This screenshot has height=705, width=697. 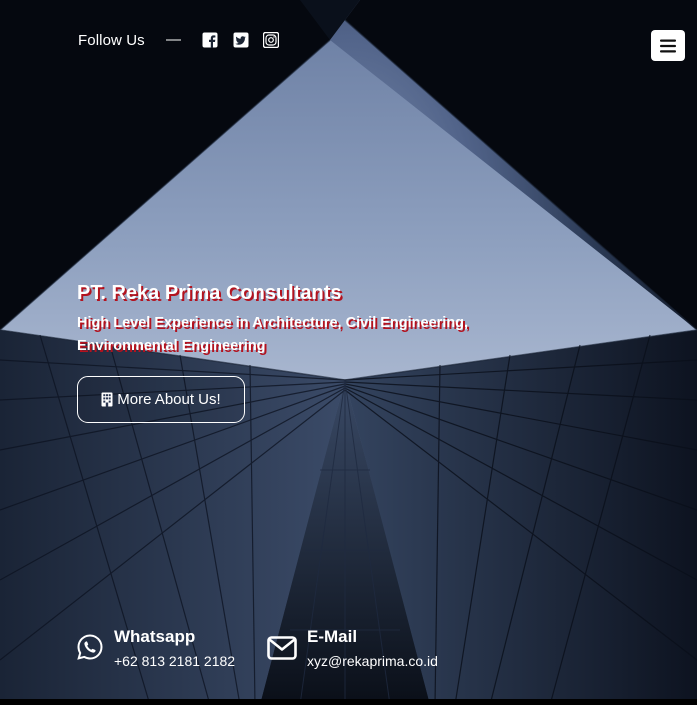 I want to click on hamburger-menu-icon, so click(x=668, y=45).